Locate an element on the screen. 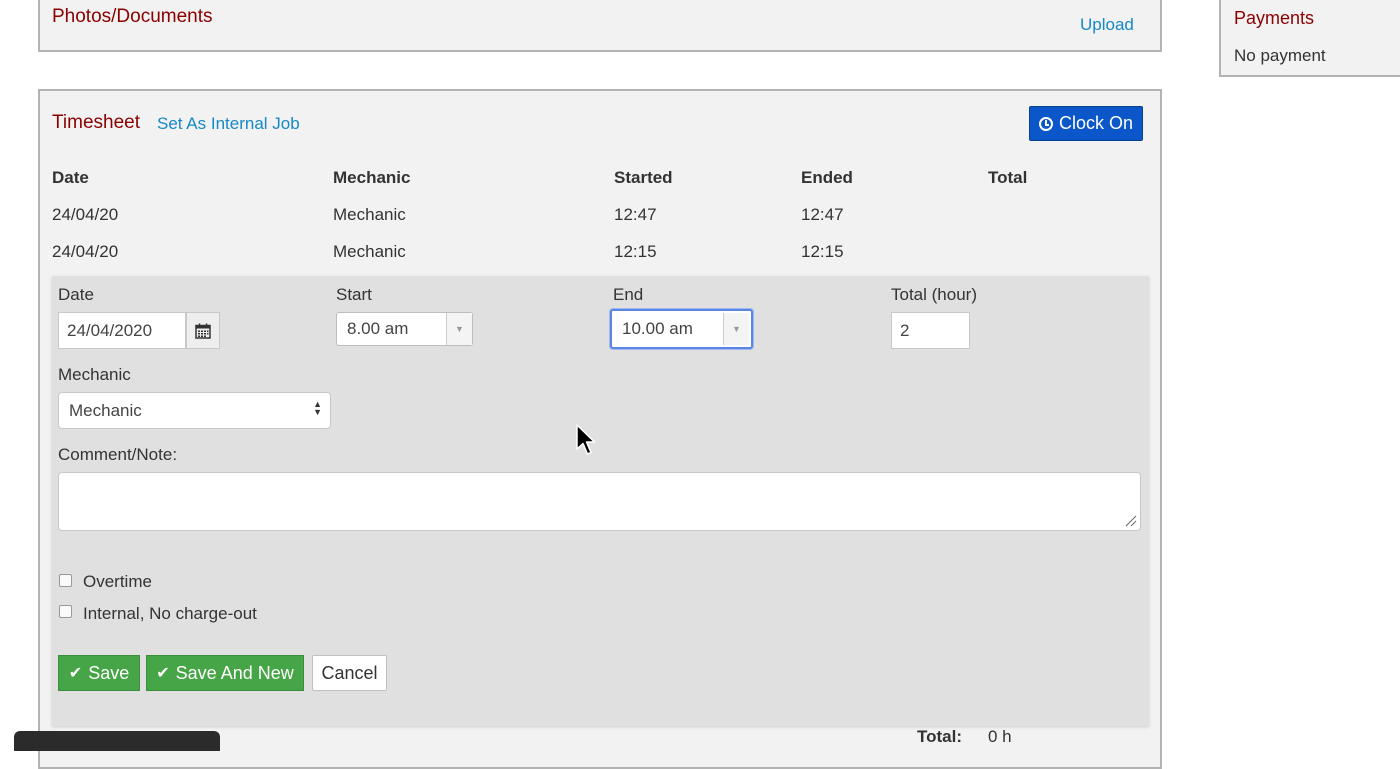 The height and width of the screenshot is (769, 1400). footer-total-label: Total: is located at coordinates (940, 736).